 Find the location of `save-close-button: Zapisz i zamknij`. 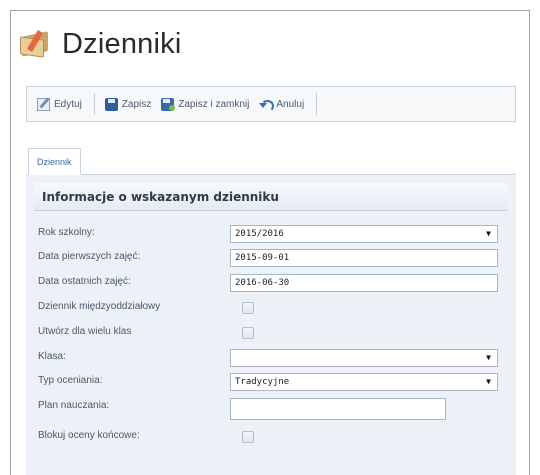

save-close-button: Zapisz i zamknij is located at coordinates (205, 104).